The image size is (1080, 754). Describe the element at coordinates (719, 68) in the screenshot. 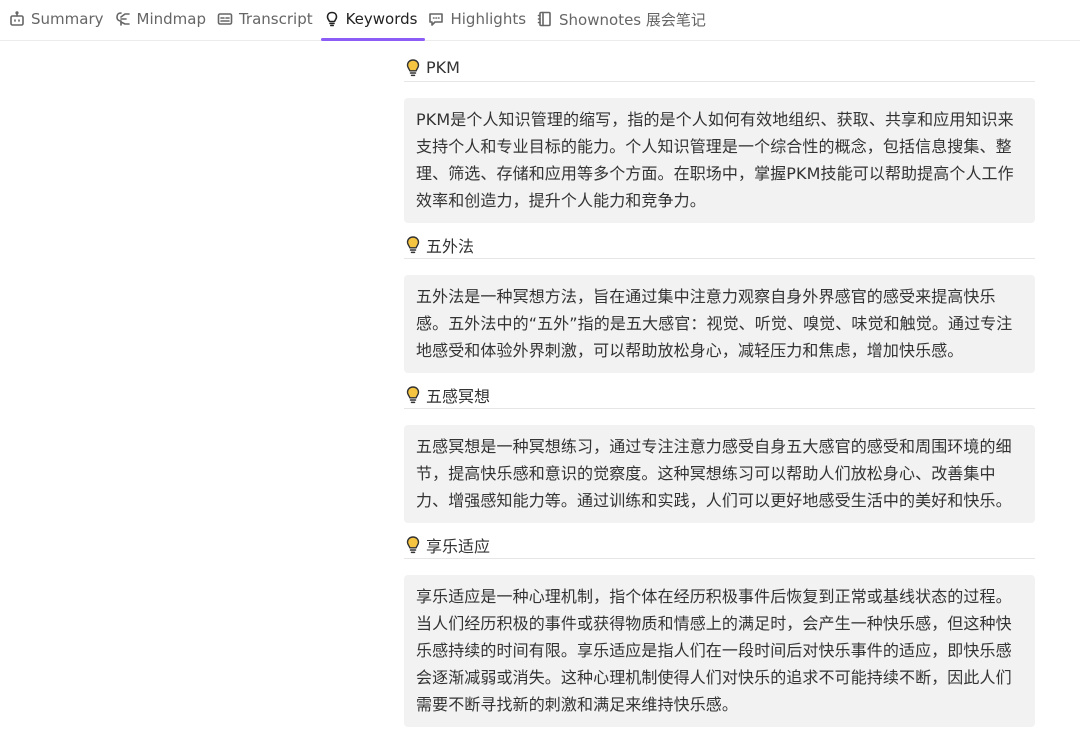

I see `keyword-header: PKM` at that location.